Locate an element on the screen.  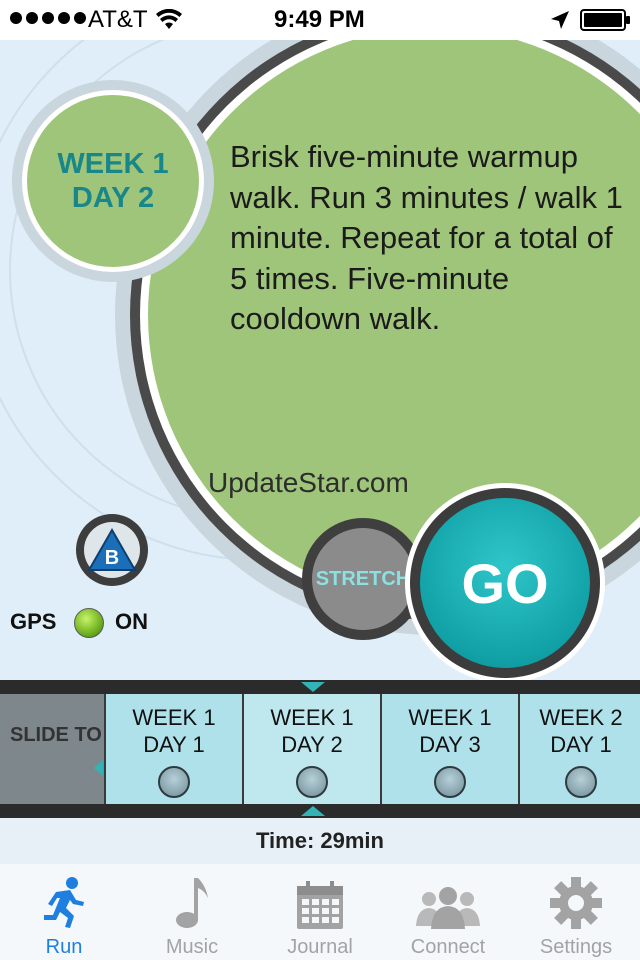
clock: 9:49 PM is located at coordinates (319, 19).